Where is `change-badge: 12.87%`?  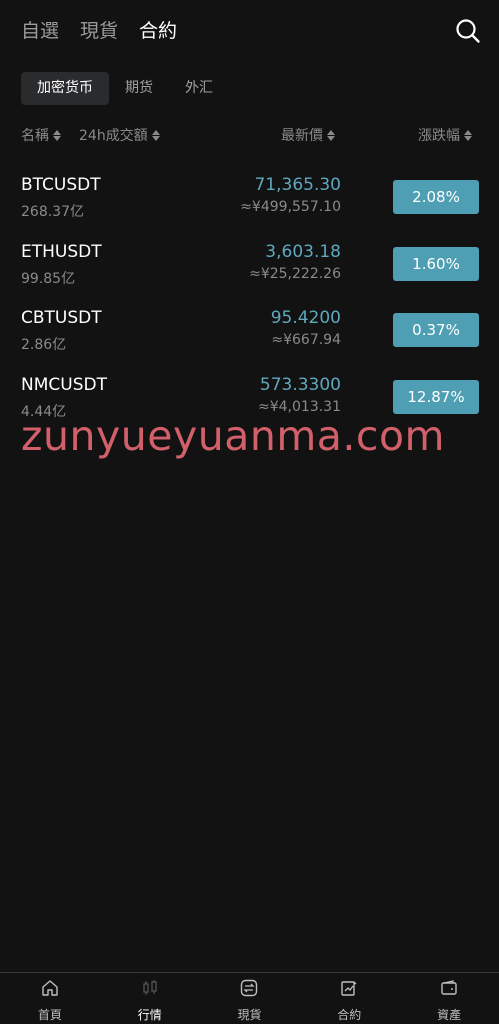
change-badge: 12.87% is located at coordinates (436, 396).